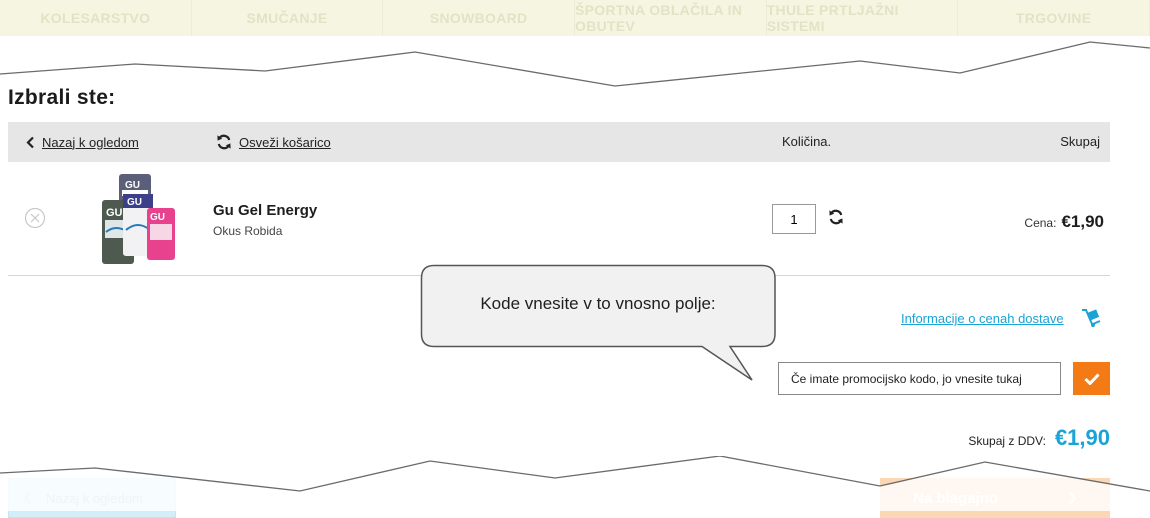 This screenshot has width=1150, height=518. I want to click on checkmark-icon, so click(1091, 378).